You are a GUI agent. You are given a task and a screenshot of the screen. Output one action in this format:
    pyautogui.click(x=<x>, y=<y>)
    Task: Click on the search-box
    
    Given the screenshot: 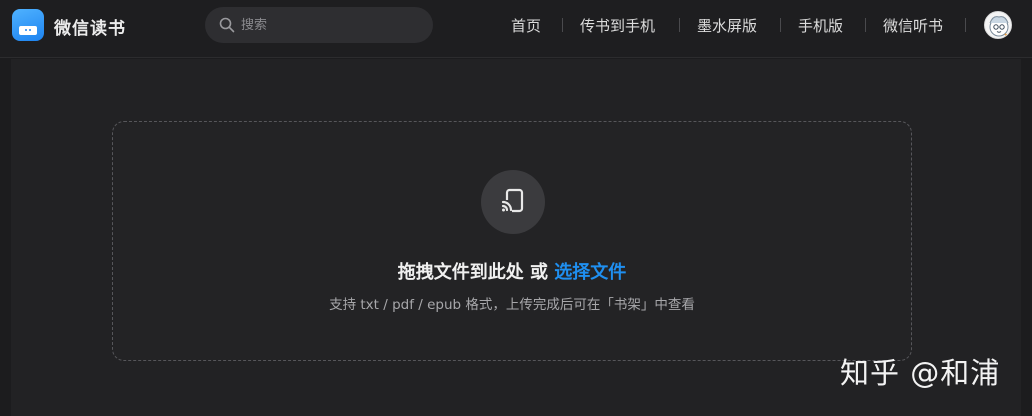 What is the action you would take?
    pyautogui.click(x=319, y=25)
    